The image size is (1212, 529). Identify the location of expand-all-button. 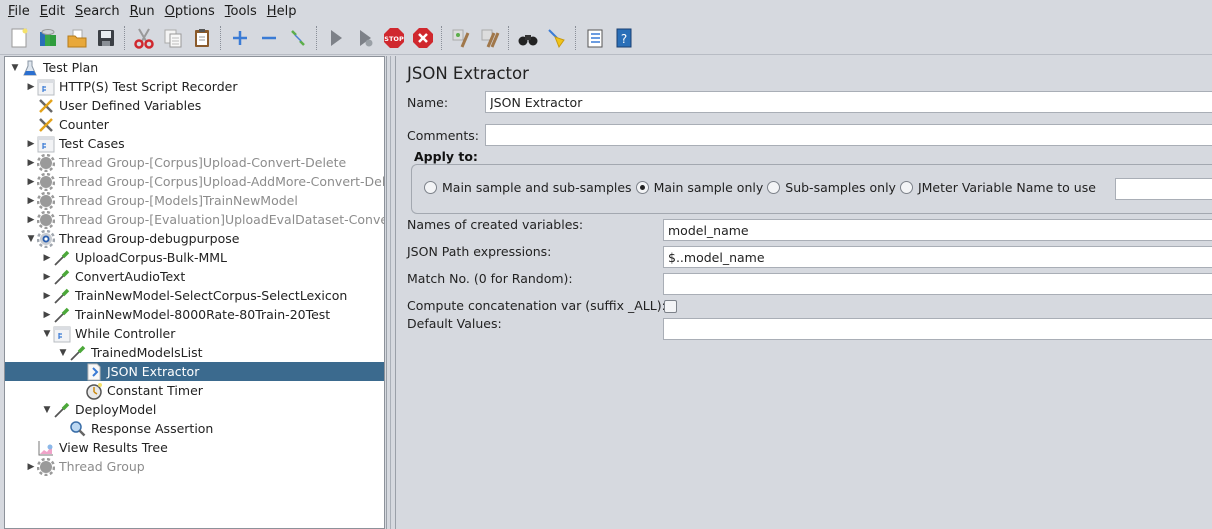
(239, 38).